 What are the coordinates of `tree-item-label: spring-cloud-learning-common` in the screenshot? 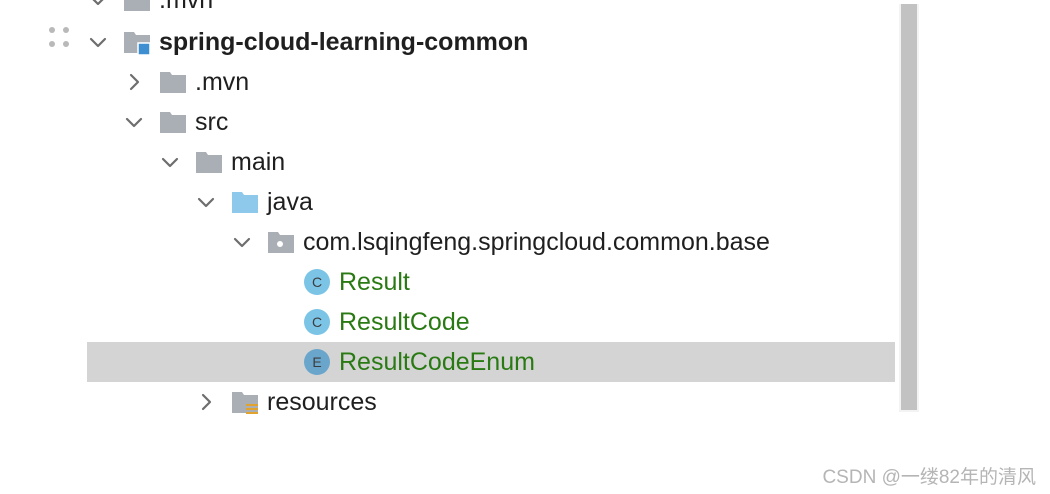 It's located at (344, 42).